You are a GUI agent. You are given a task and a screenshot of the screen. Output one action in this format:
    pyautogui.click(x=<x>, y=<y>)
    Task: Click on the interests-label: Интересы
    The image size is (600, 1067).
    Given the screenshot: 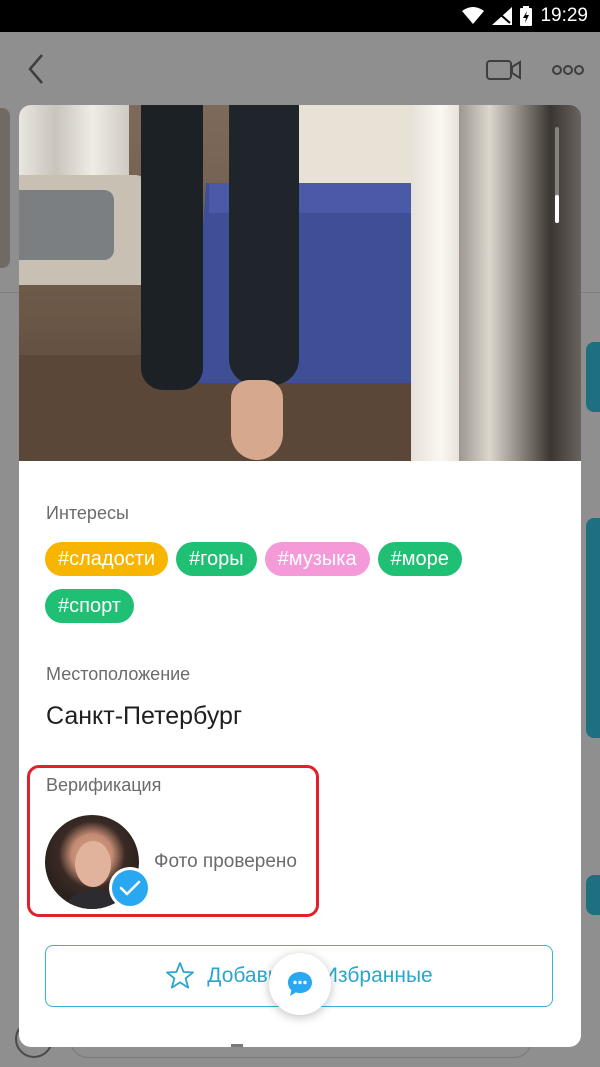 What is the action you would take?
    pyautogui.click(x=87, y=513)
    